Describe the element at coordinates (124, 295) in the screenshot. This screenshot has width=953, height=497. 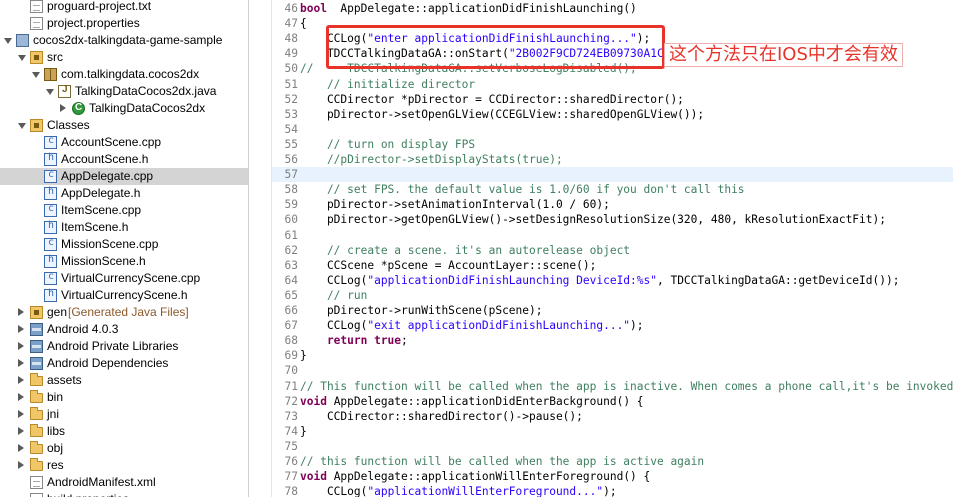
I see `tree-item: VirtualCurrencyScene.h` at that location.